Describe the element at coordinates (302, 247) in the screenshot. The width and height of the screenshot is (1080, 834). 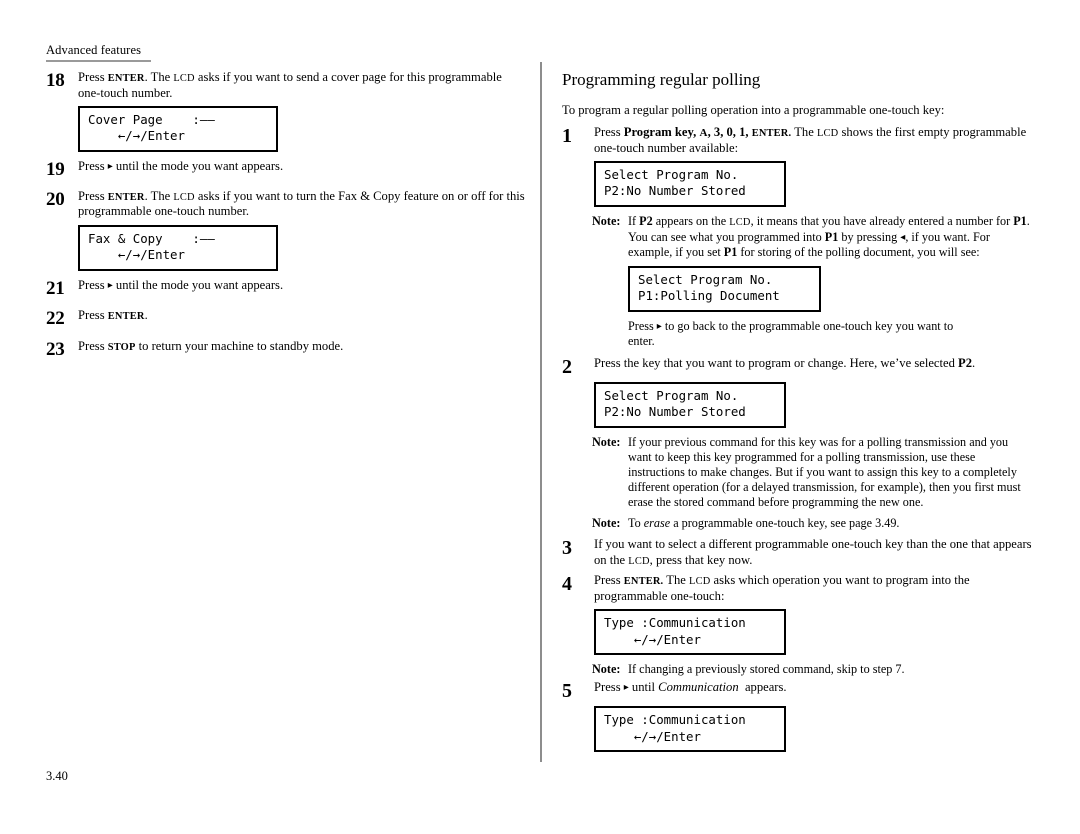
I see `lcd-wrap-fax-copy: Fax & Copy :—— ←/→/Enter` at that location.